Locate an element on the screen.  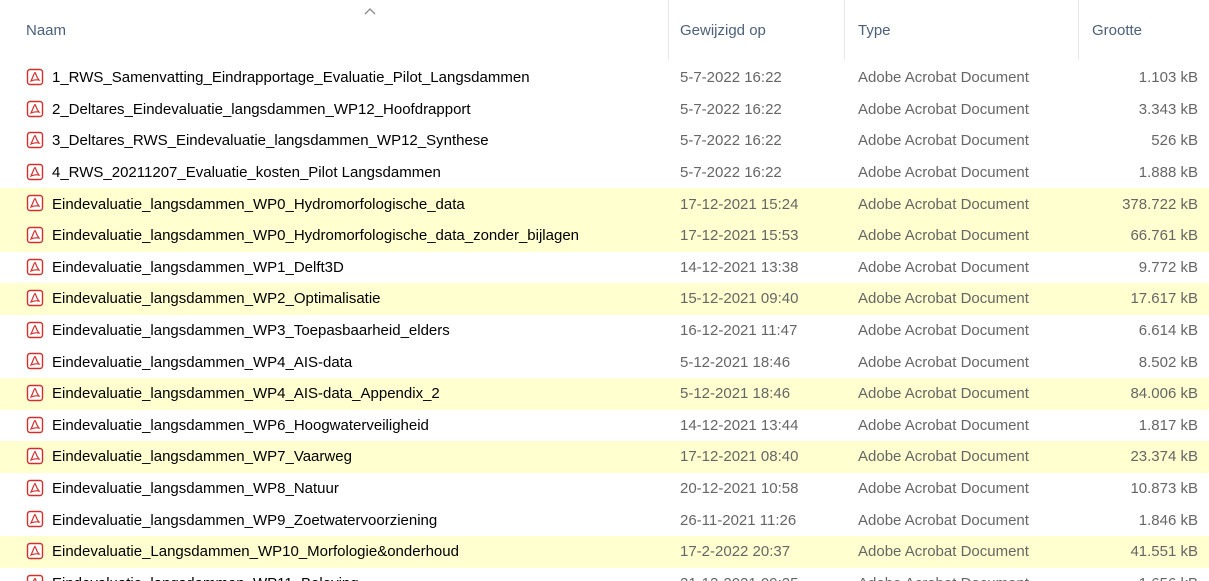
file-size: 1.846 kB is located at coordinates (1168, 520).